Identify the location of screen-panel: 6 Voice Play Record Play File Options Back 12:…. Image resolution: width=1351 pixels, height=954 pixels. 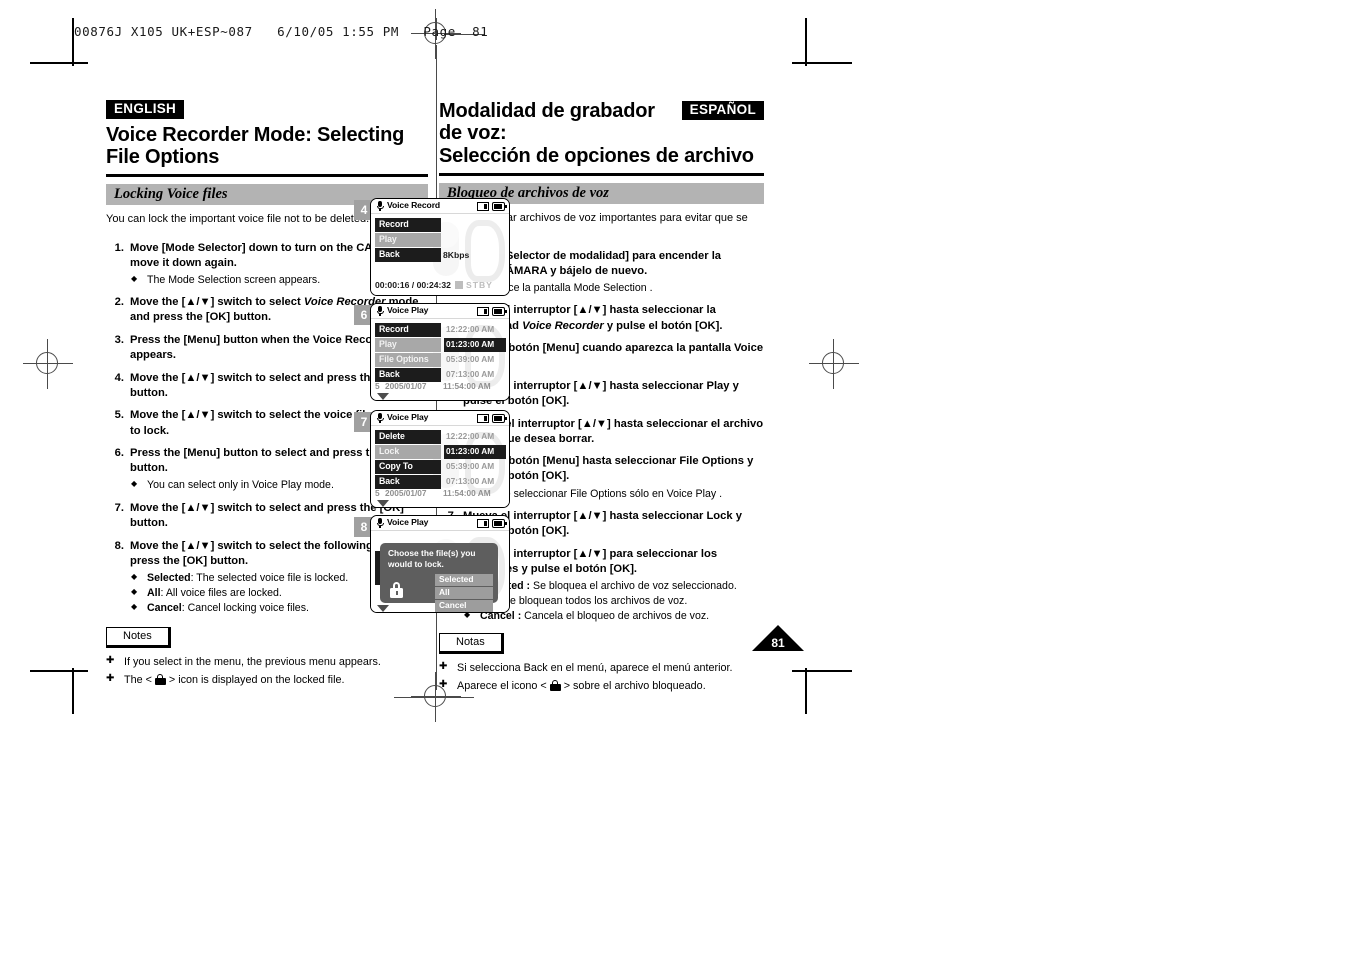
(434, 353).